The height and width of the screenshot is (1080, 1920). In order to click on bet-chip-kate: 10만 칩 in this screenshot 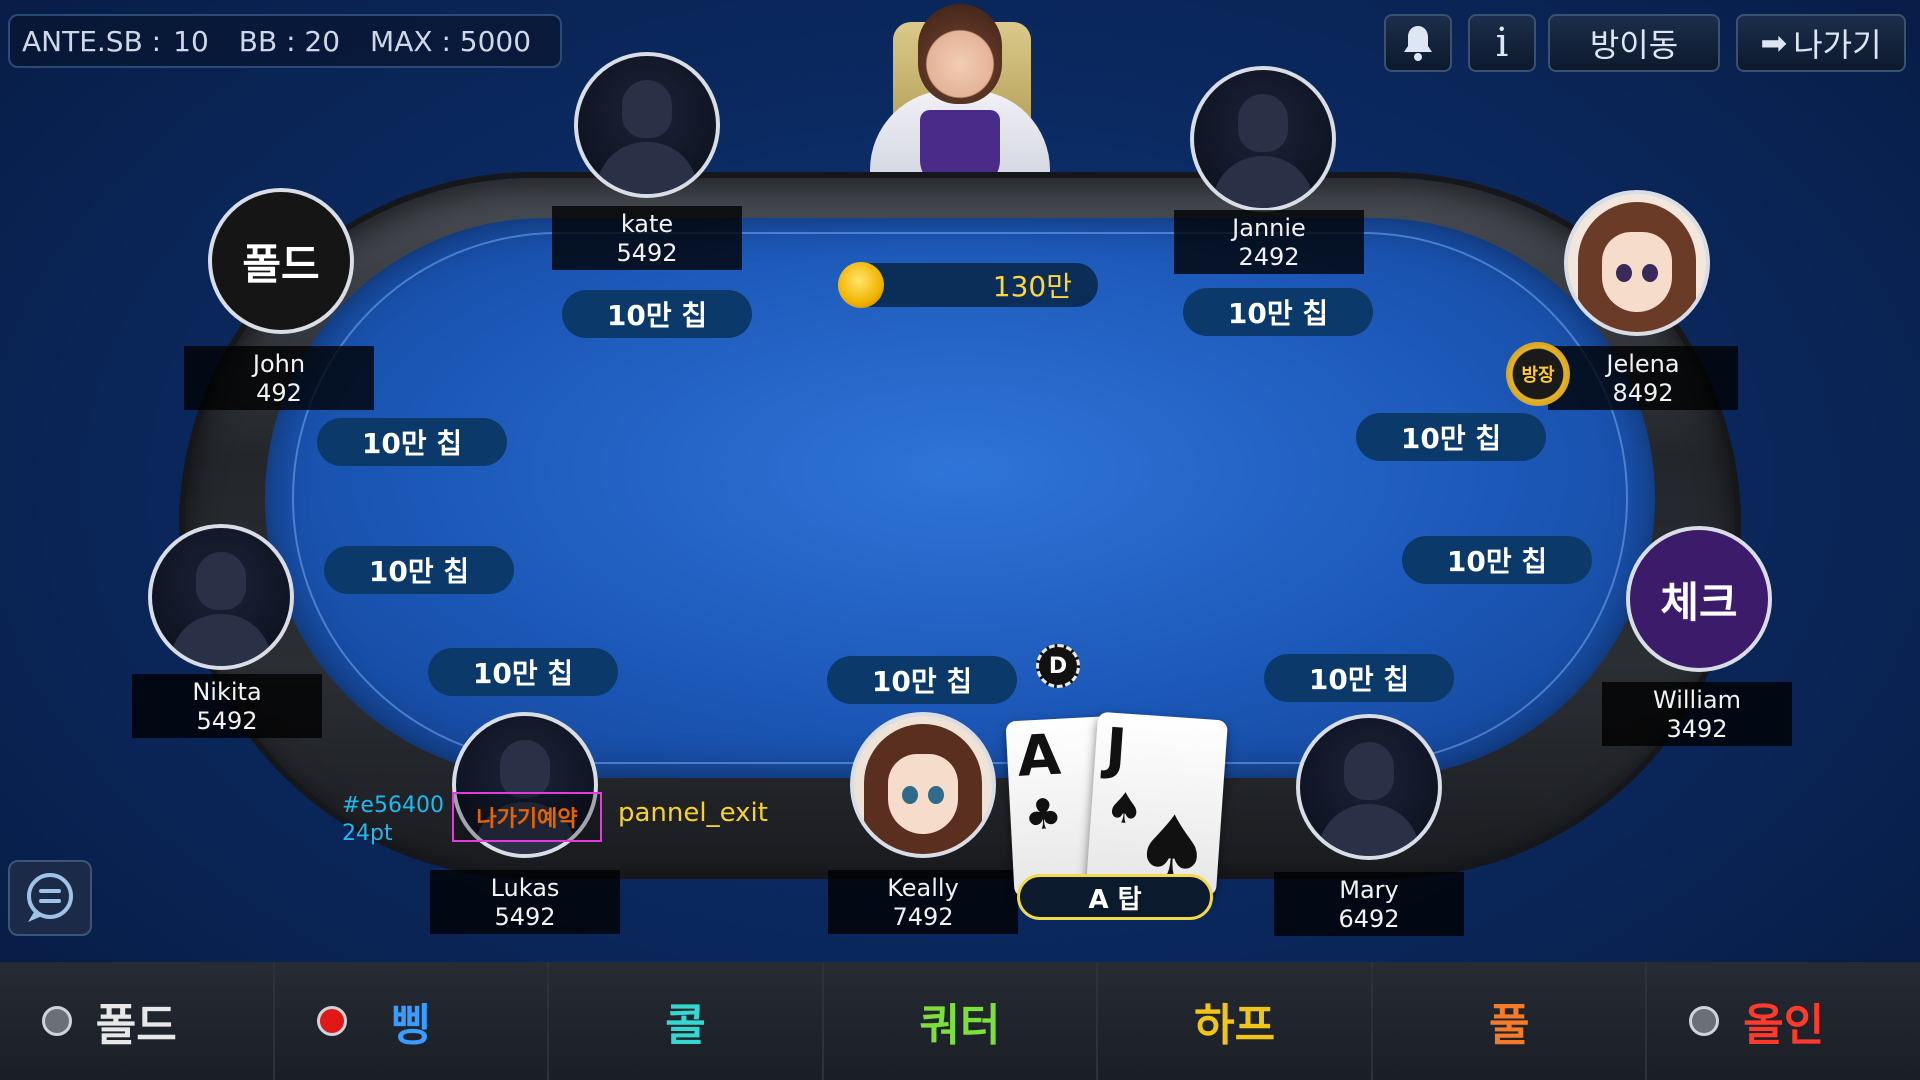, I will do `click(657, 314)`.